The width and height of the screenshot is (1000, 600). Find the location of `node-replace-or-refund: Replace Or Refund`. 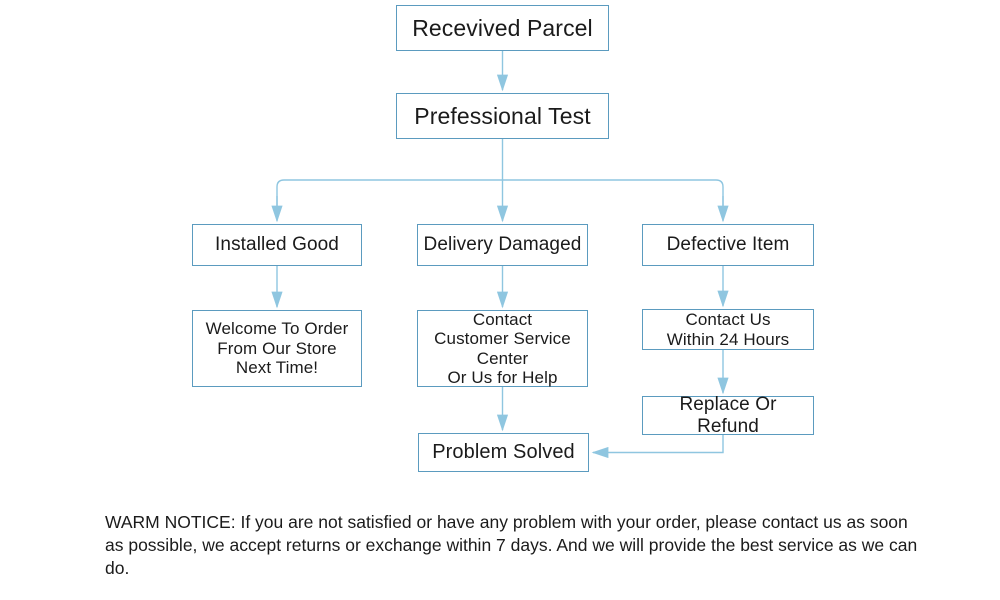

node-replace-or-refund: Replace Or Refund is located at coordinates (728, 415).